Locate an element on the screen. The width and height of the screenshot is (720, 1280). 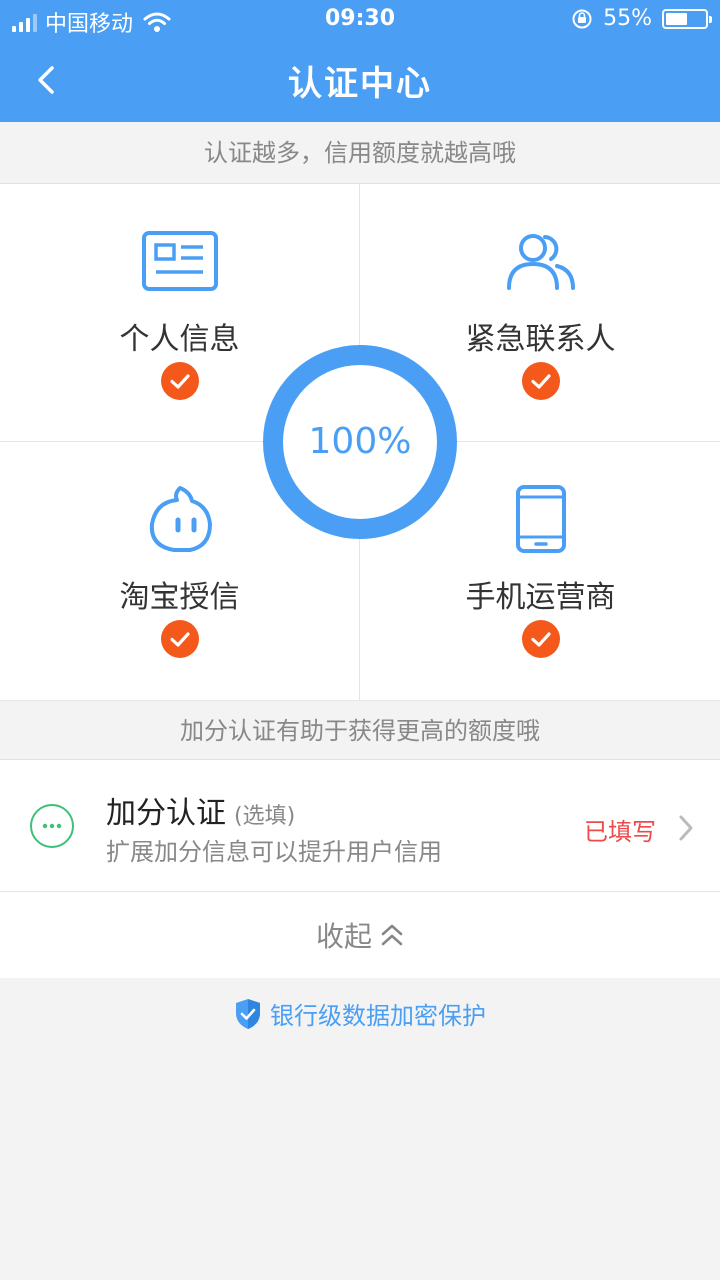
status-bar: 中国移动 09:30 55% is located at coordinates (360, 20).